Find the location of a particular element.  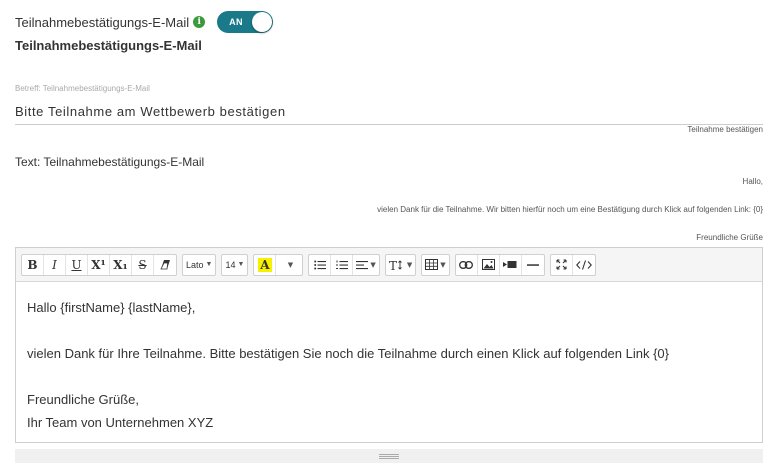

toggle-knob is located at coordinates (262, 22).